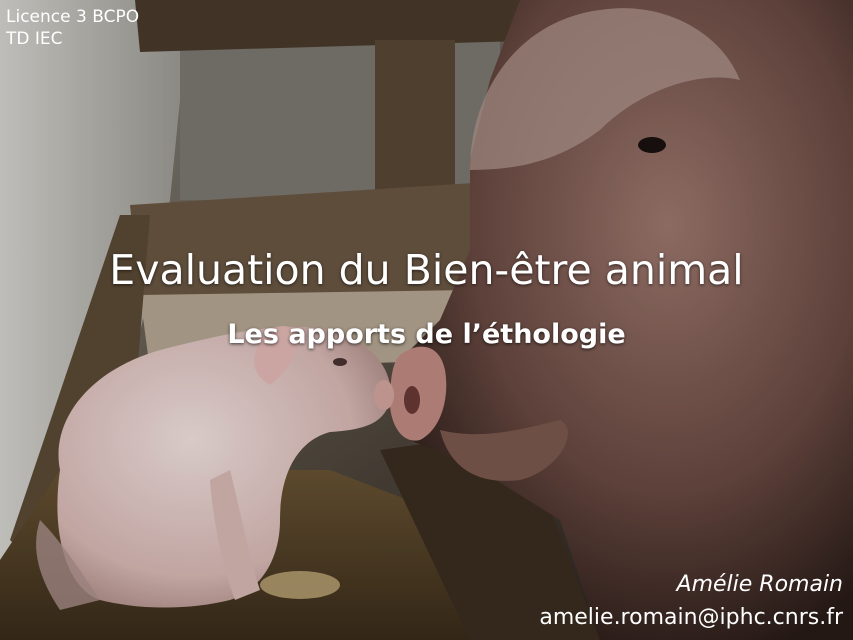 The image size is (853, 640). I want to click on author-name: Amélie Romain, so click(759, 584).